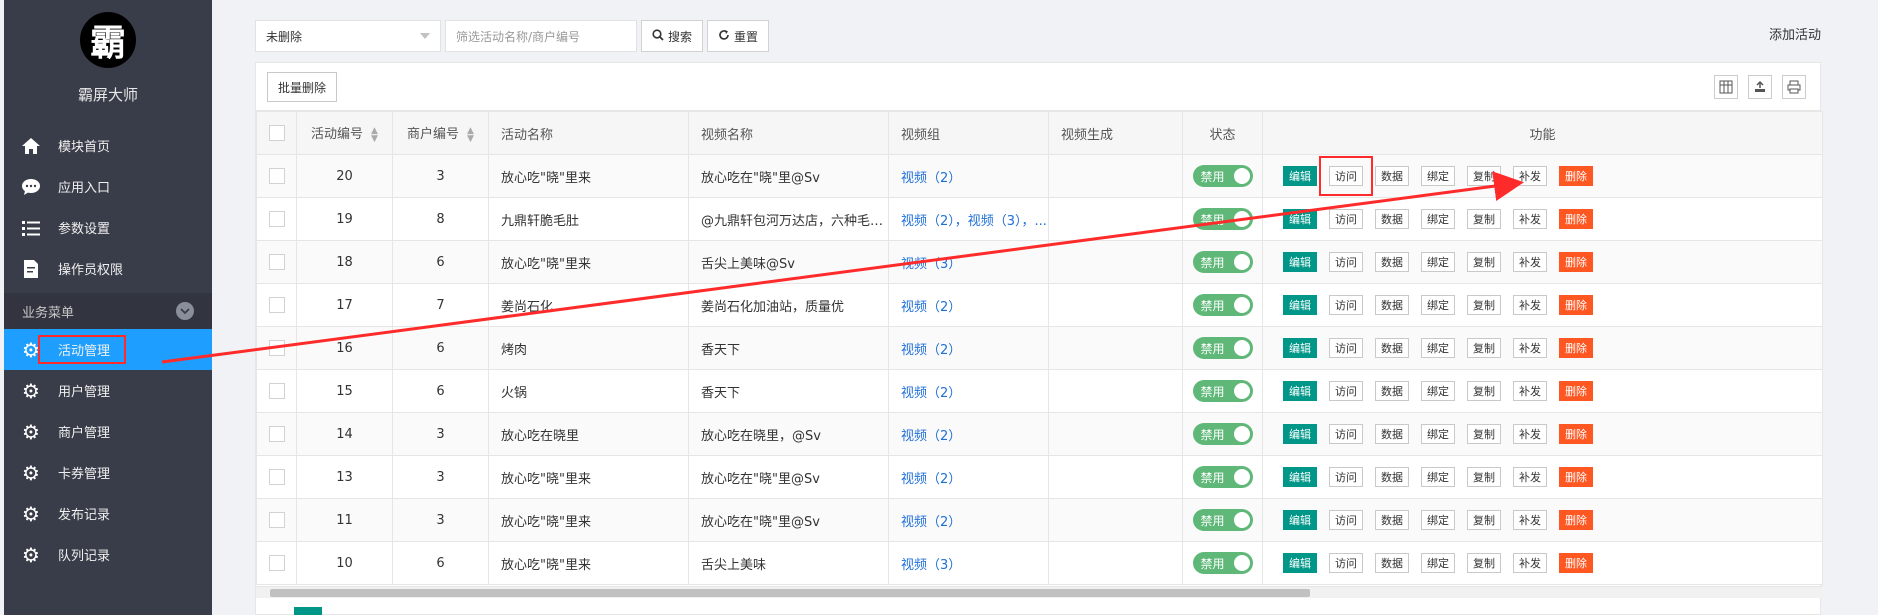 The image size is (1878, 615). I want to click on columns-filter-icon, so click(1726, 87).